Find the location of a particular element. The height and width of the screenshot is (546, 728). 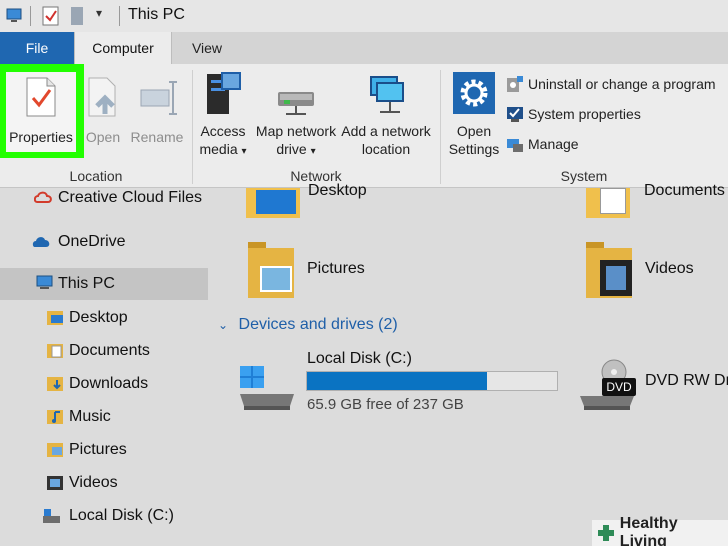

system-properties-icon is located at coordinates (515, 114).